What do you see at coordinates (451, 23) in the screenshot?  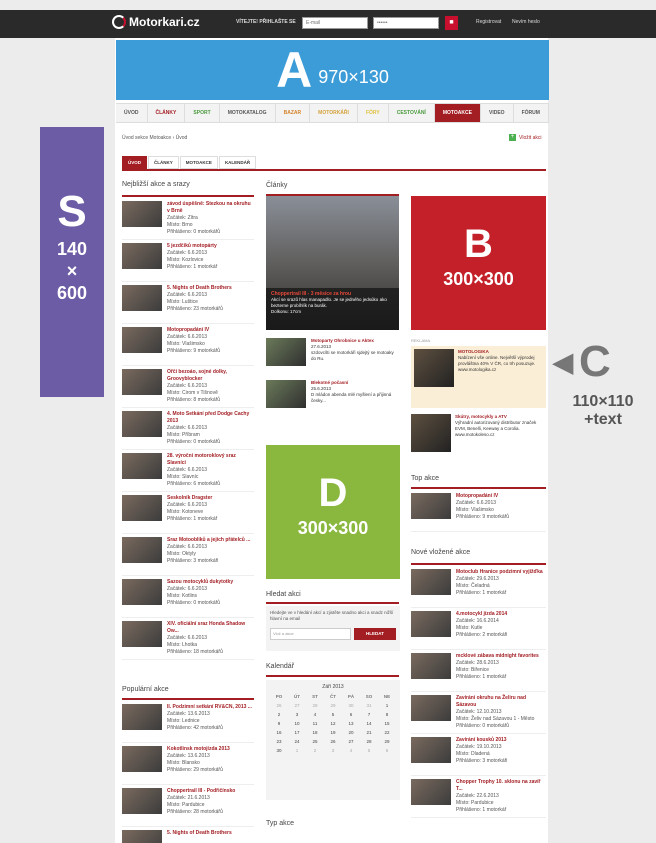 I see `login-button: ■` at bounding box center [451, 23].